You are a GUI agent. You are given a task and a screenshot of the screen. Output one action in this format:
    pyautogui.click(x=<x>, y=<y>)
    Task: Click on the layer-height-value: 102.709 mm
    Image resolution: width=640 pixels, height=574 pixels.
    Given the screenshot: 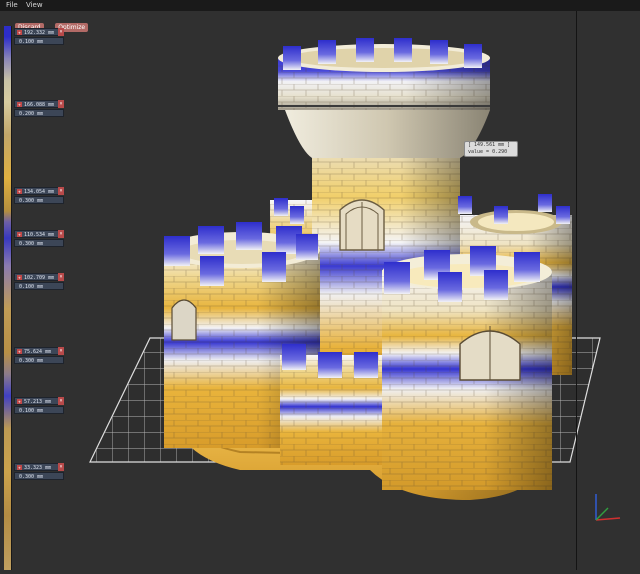 What is the action you would take?
    pyautogui.click(x=39, y=278)
    